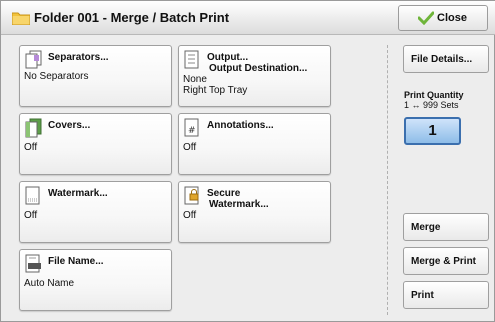  Describe the element at coordinates (32, 195) in the screenshot. I see `watermark-icon` at that location.